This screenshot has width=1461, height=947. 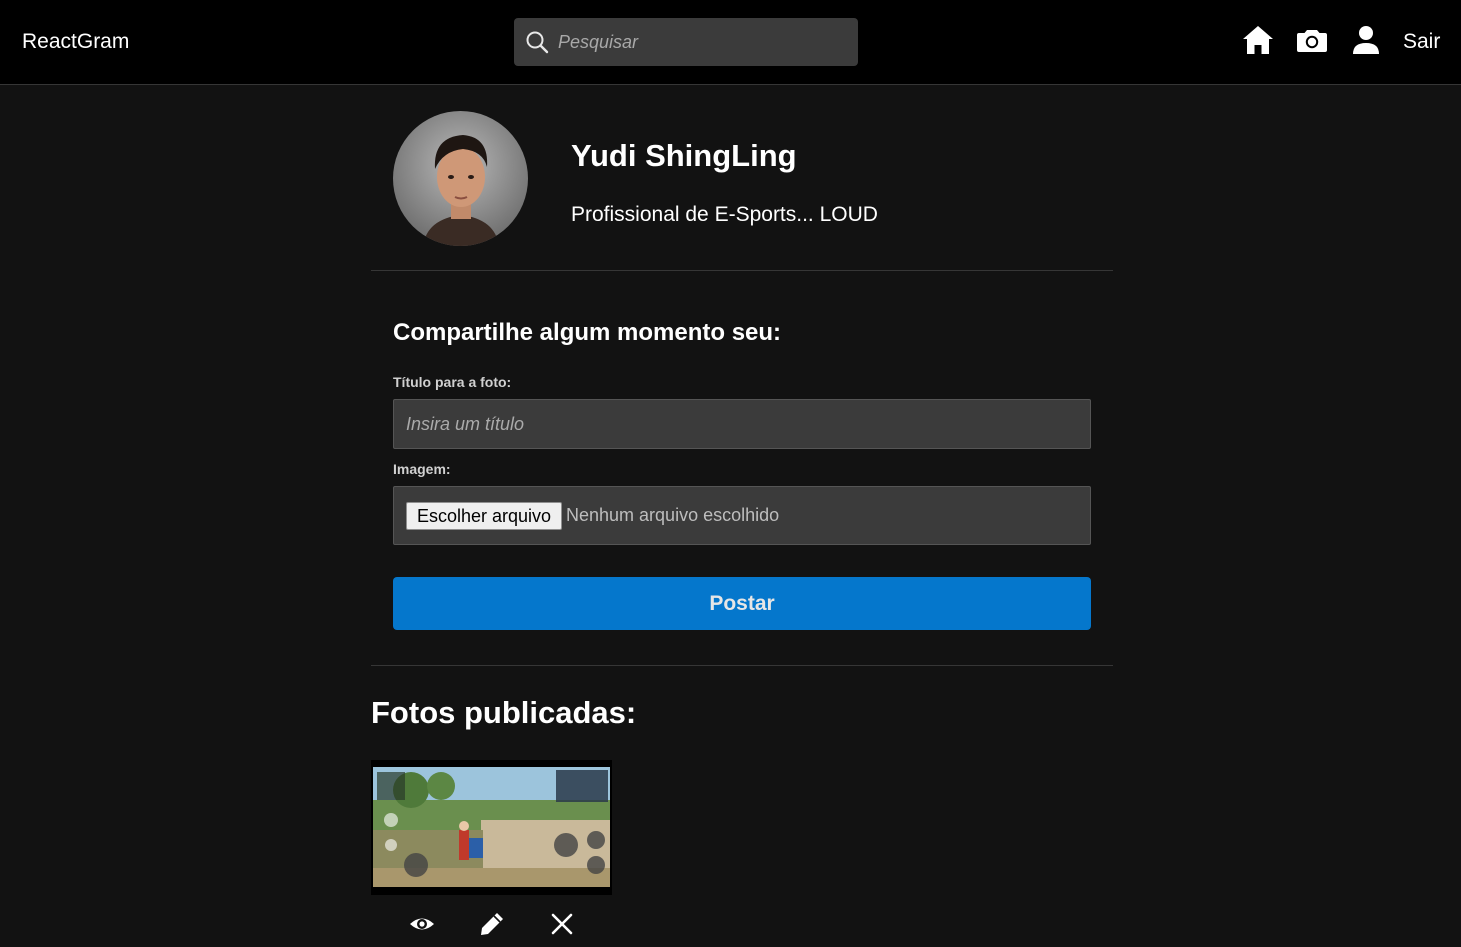 I want to click on post-button: Postar, so click(x=742, y=603).